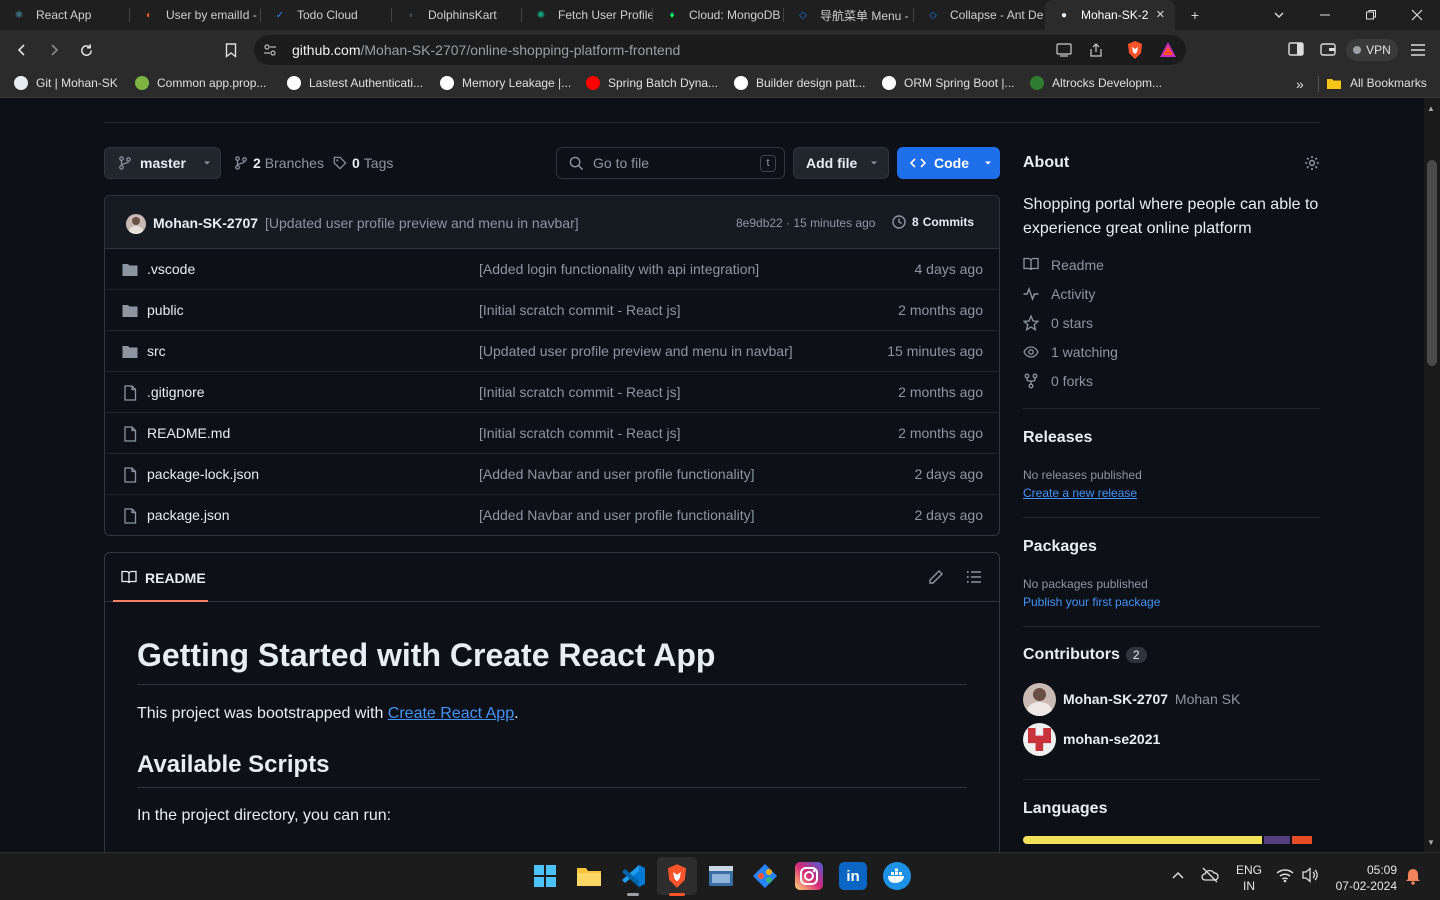  Describe the element at coordinates (897, 876) in the screenshot. I see `docker-button` at that location.